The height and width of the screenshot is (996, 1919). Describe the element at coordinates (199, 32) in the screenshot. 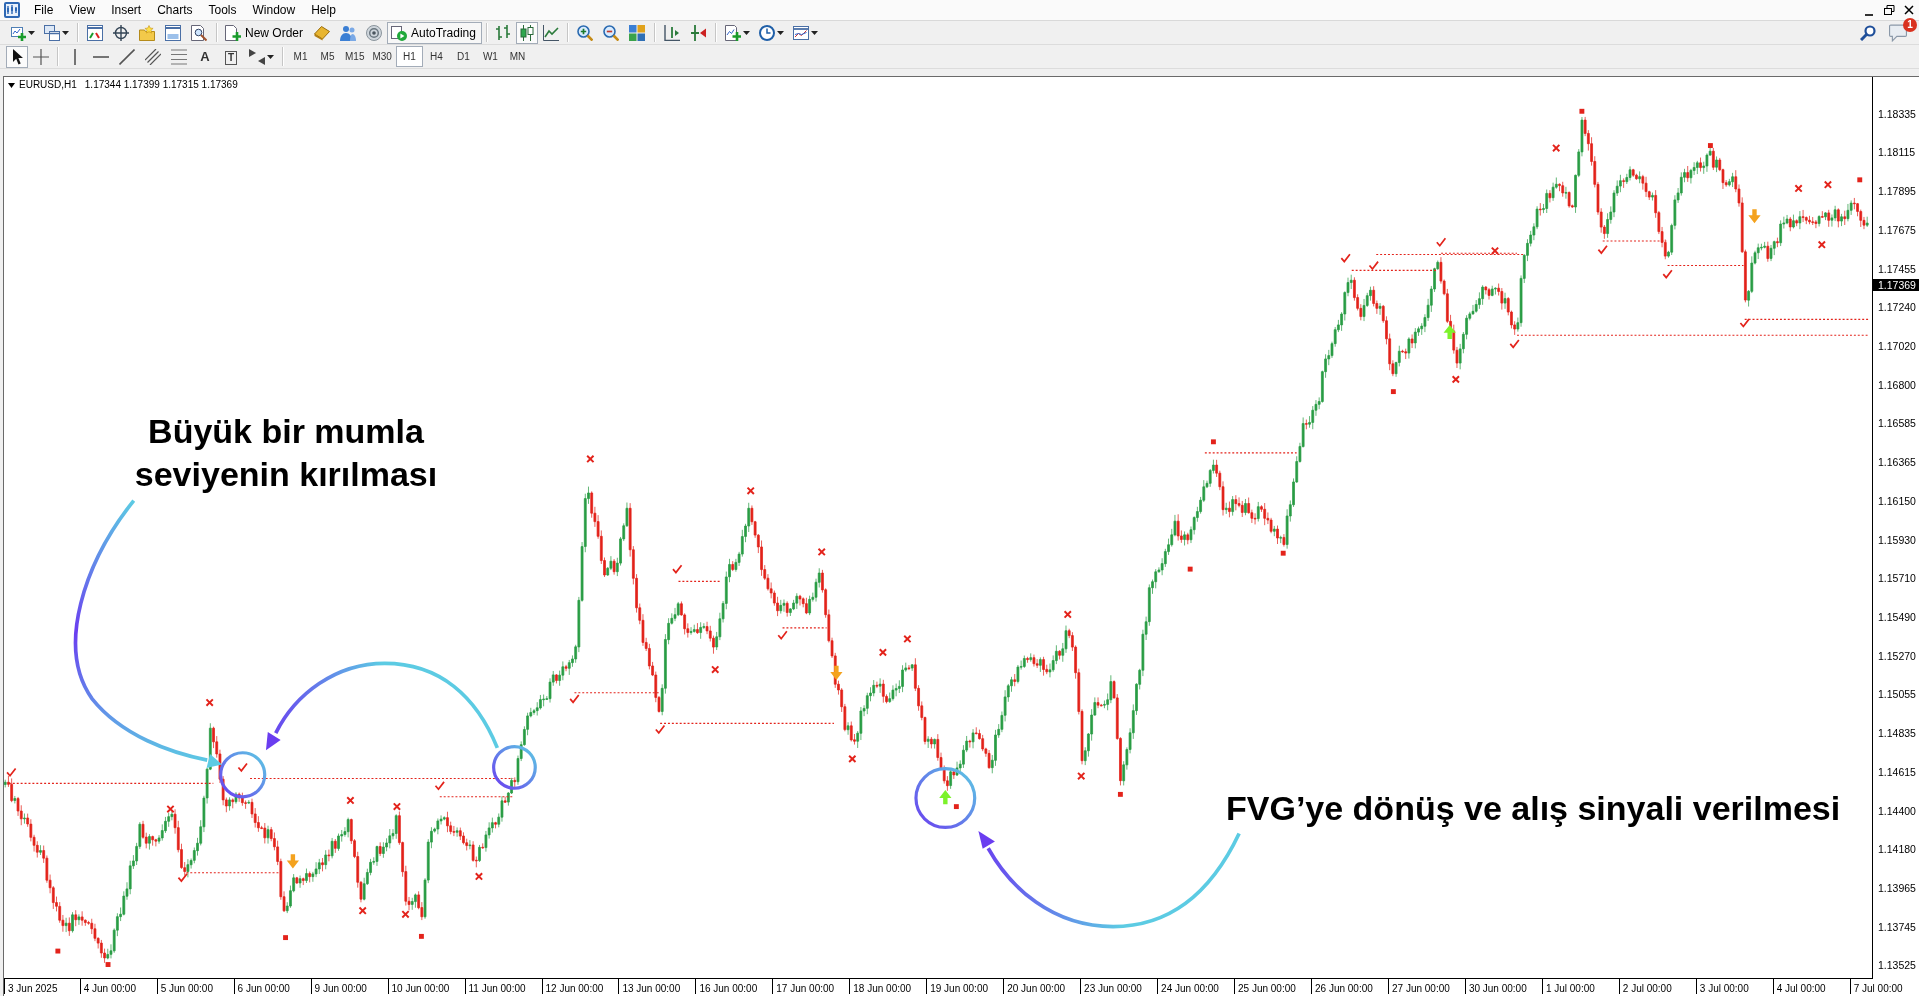

I see `document-search-icon` at that location.